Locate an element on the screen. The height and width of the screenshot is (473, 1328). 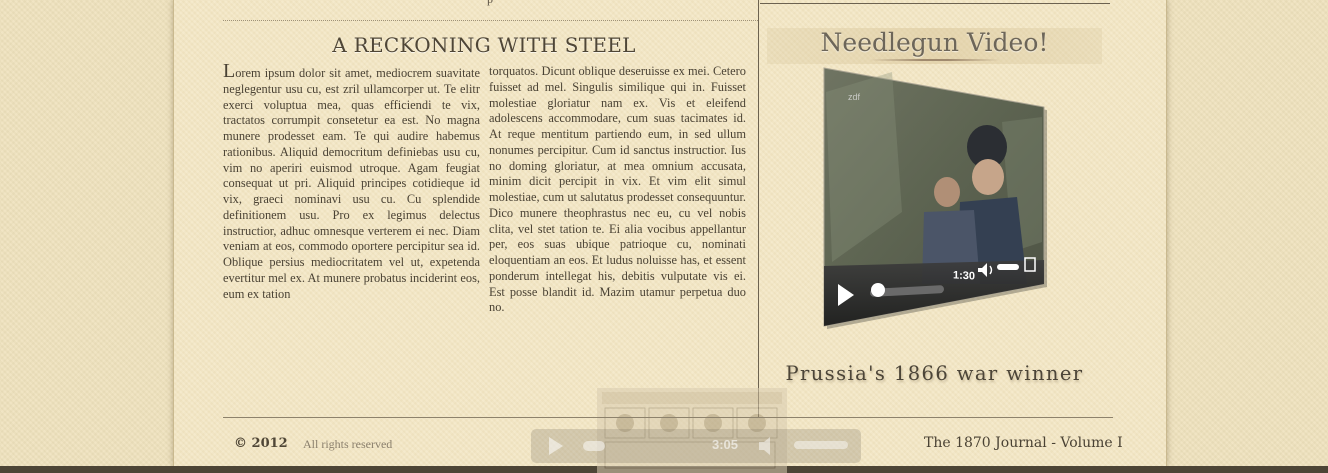
video-heading: Needlegun Video! is located at coordinates (934, 42).